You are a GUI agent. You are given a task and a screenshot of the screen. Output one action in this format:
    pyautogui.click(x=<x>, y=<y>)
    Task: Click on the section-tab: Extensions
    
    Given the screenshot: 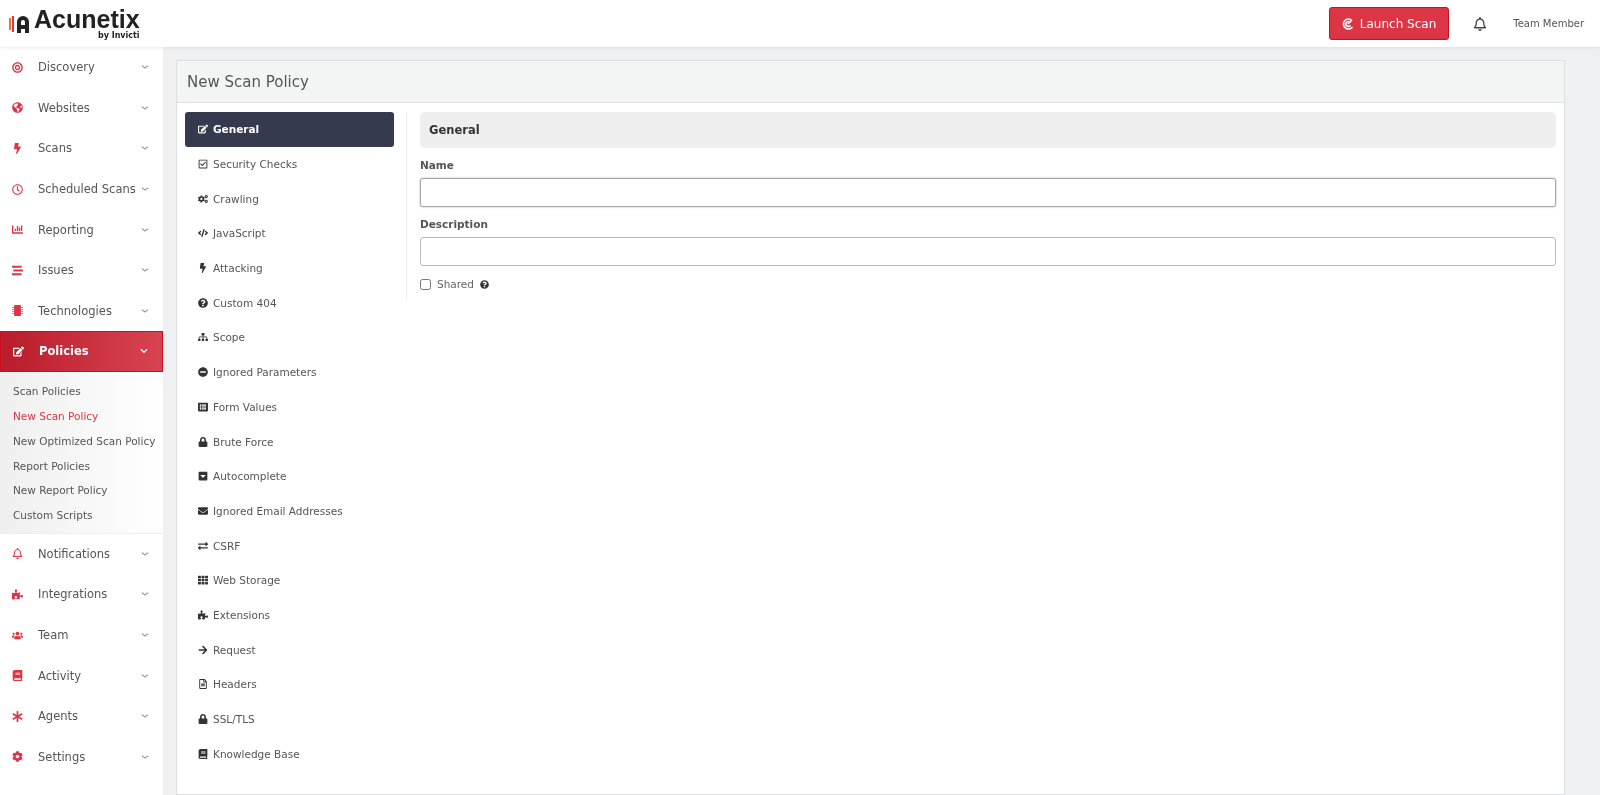 What is the action you would take?
    pyautogui.click(x=289, y=615)
    